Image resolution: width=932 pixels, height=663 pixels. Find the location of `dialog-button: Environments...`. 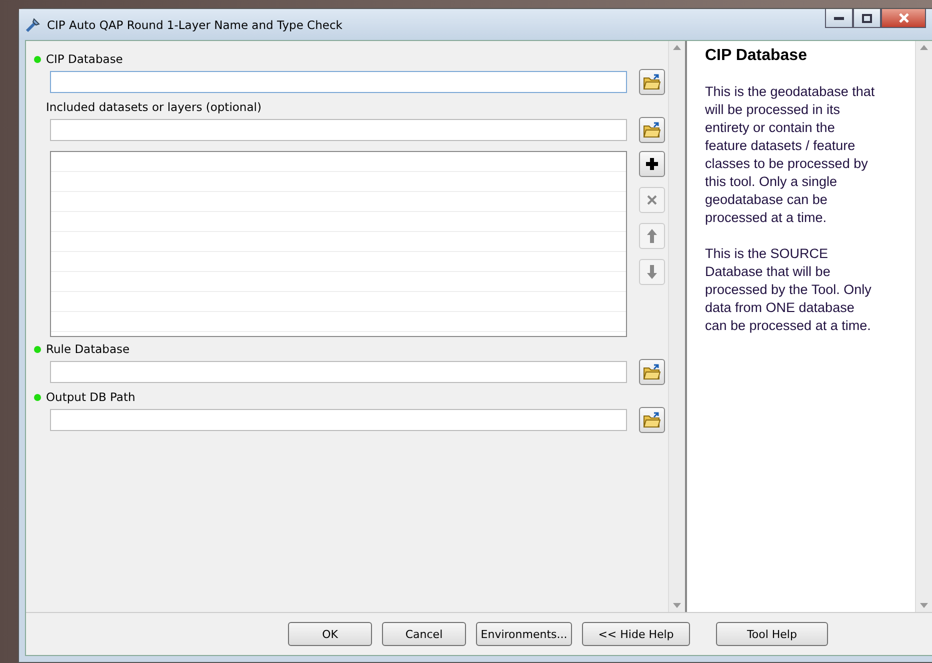

dialog-button: Environments... is located at coordinates (524, 634).